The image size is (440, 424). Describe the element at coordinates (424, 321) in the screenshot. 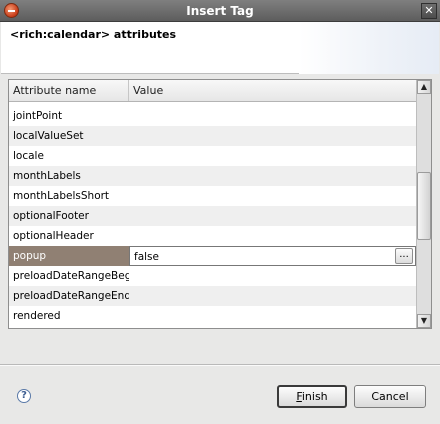

I see `scroll-down-icon: ▼` at that location.